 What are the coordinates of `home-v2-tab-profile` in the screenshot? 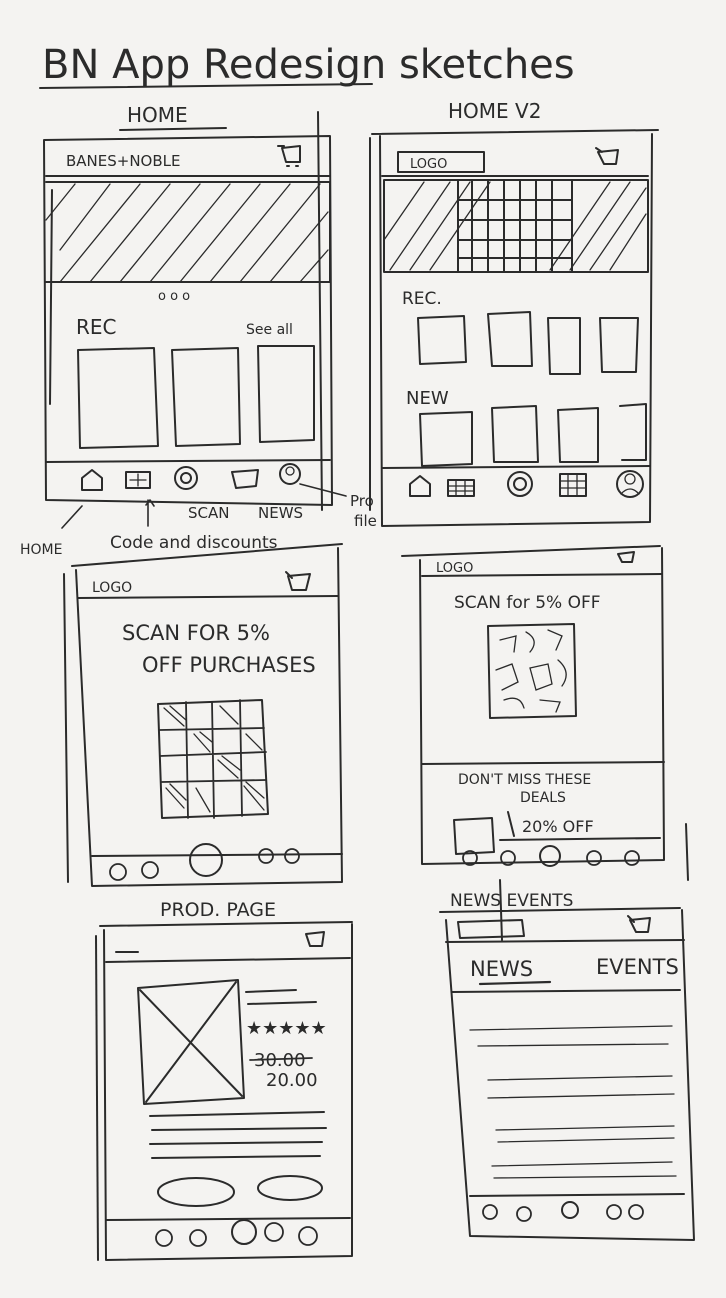 It's located at (630, 484).